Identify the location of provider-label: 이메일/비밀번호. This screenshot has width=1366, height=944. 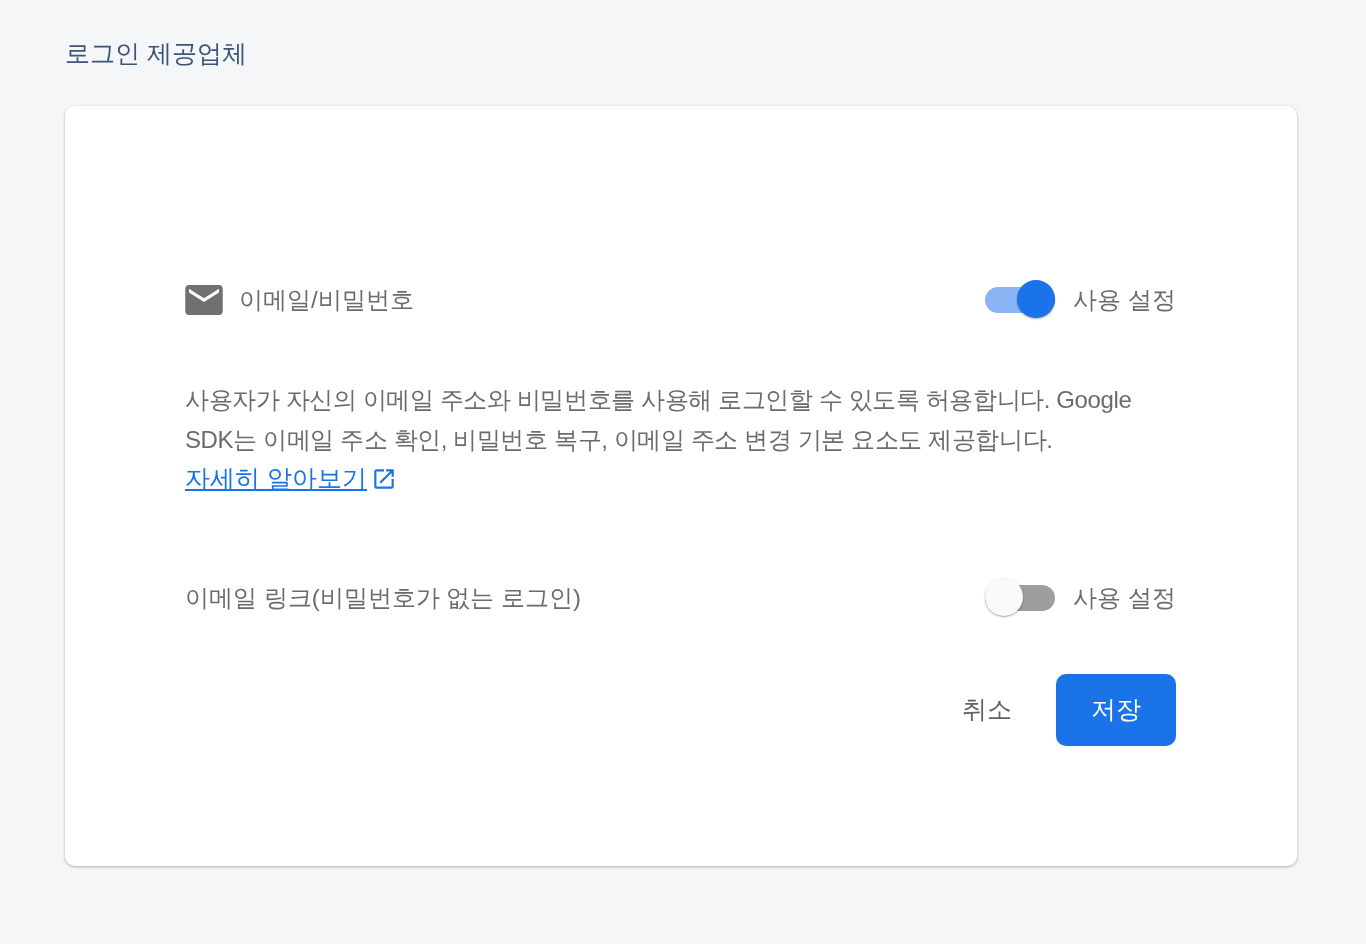
(326, 300).